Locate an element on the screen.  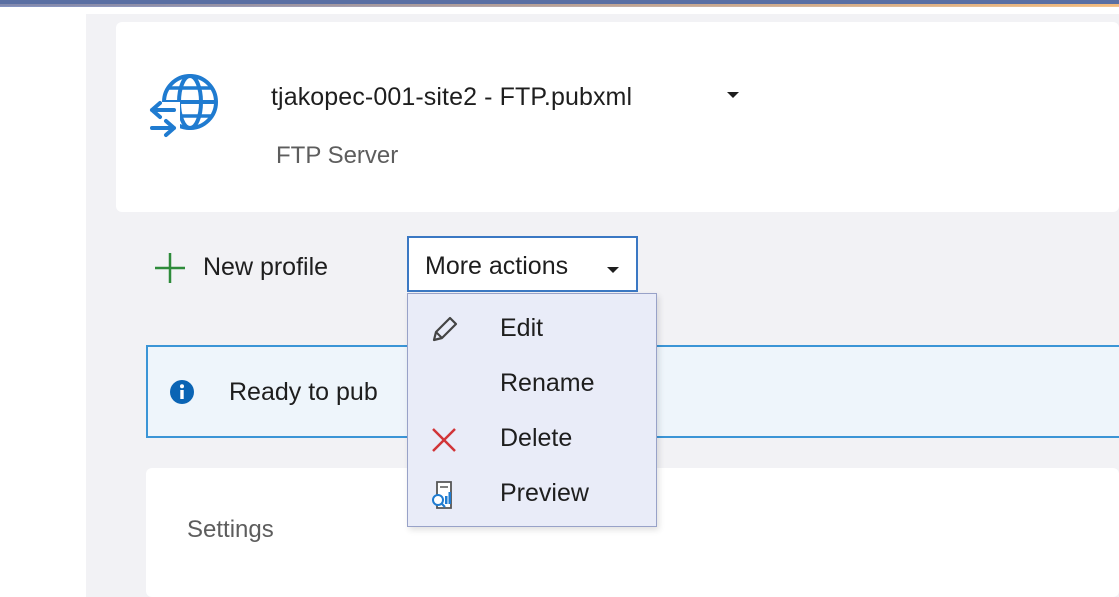
menu-item-label: Edit is located at coordinates (522, 328).